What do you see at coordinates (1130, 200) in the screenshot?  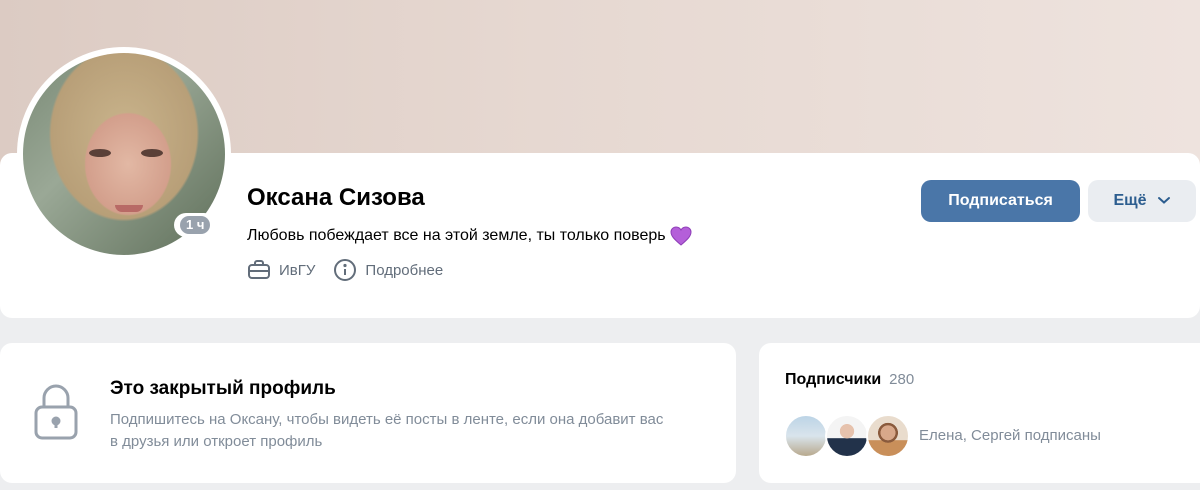 I see `more-button-label: Ещё` at bounding box center [1130, 200].